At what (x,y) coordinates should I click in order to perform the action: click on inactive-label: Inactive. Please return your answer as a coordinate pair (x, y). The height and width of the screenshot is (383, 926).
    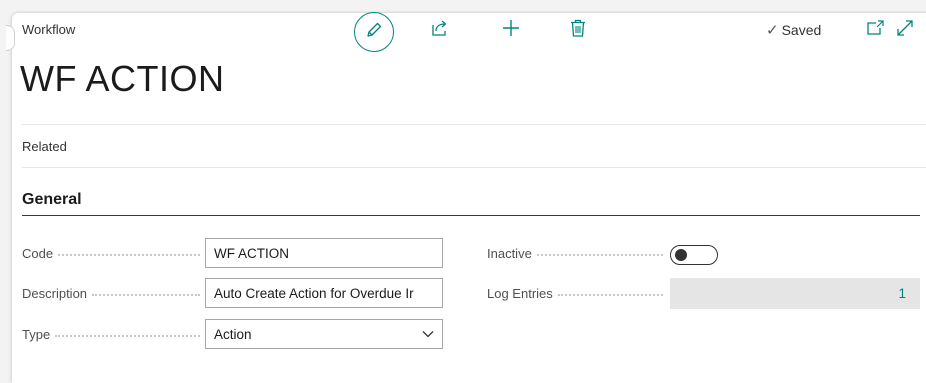
    Looking at the image, I should click on (578, 253).